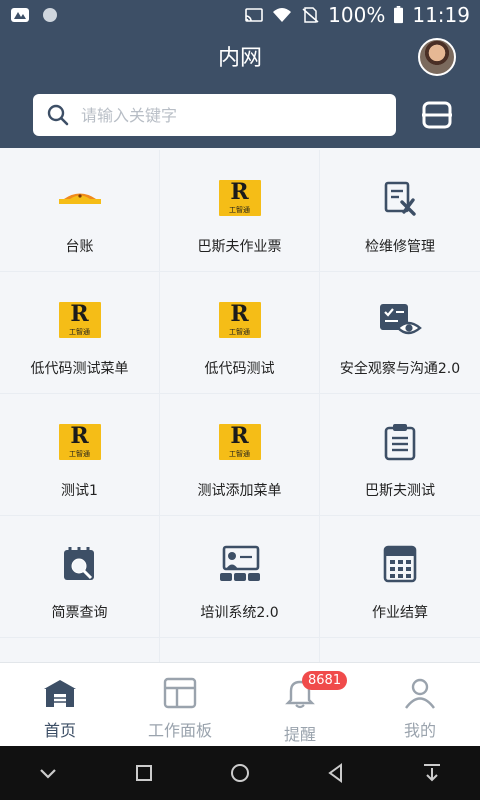 Image resolution: width=480 pixels, height=800 pixels. I want to click on clock: 11:19, so click(441, 15).